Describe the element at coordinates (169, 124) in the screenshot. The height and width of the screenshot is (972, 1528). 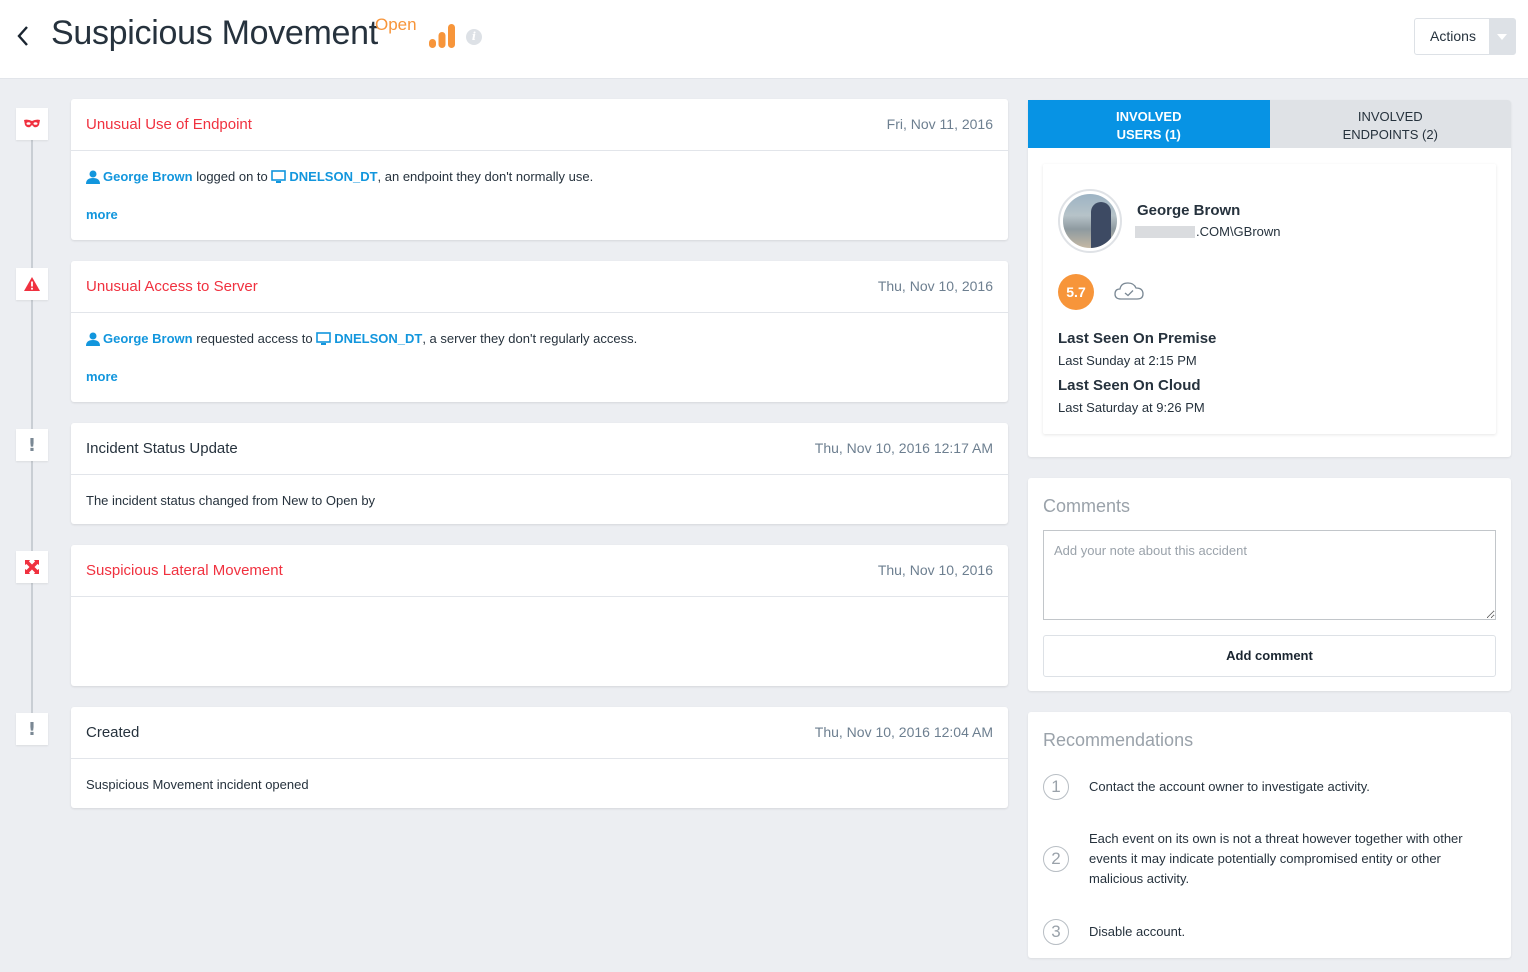
I see `card-title: Unusual Use of Endpoint` at that location.